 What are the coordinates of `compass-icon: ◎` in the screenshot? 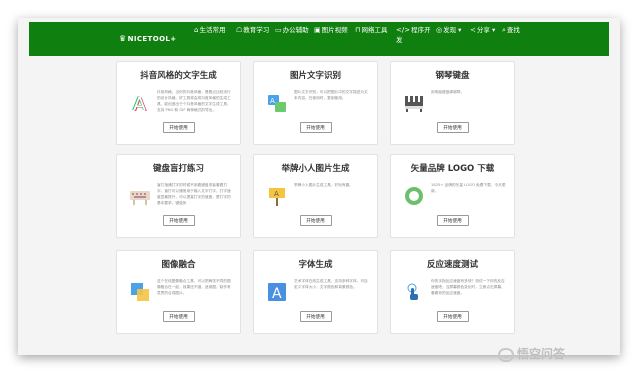 It's located at (439, 30).